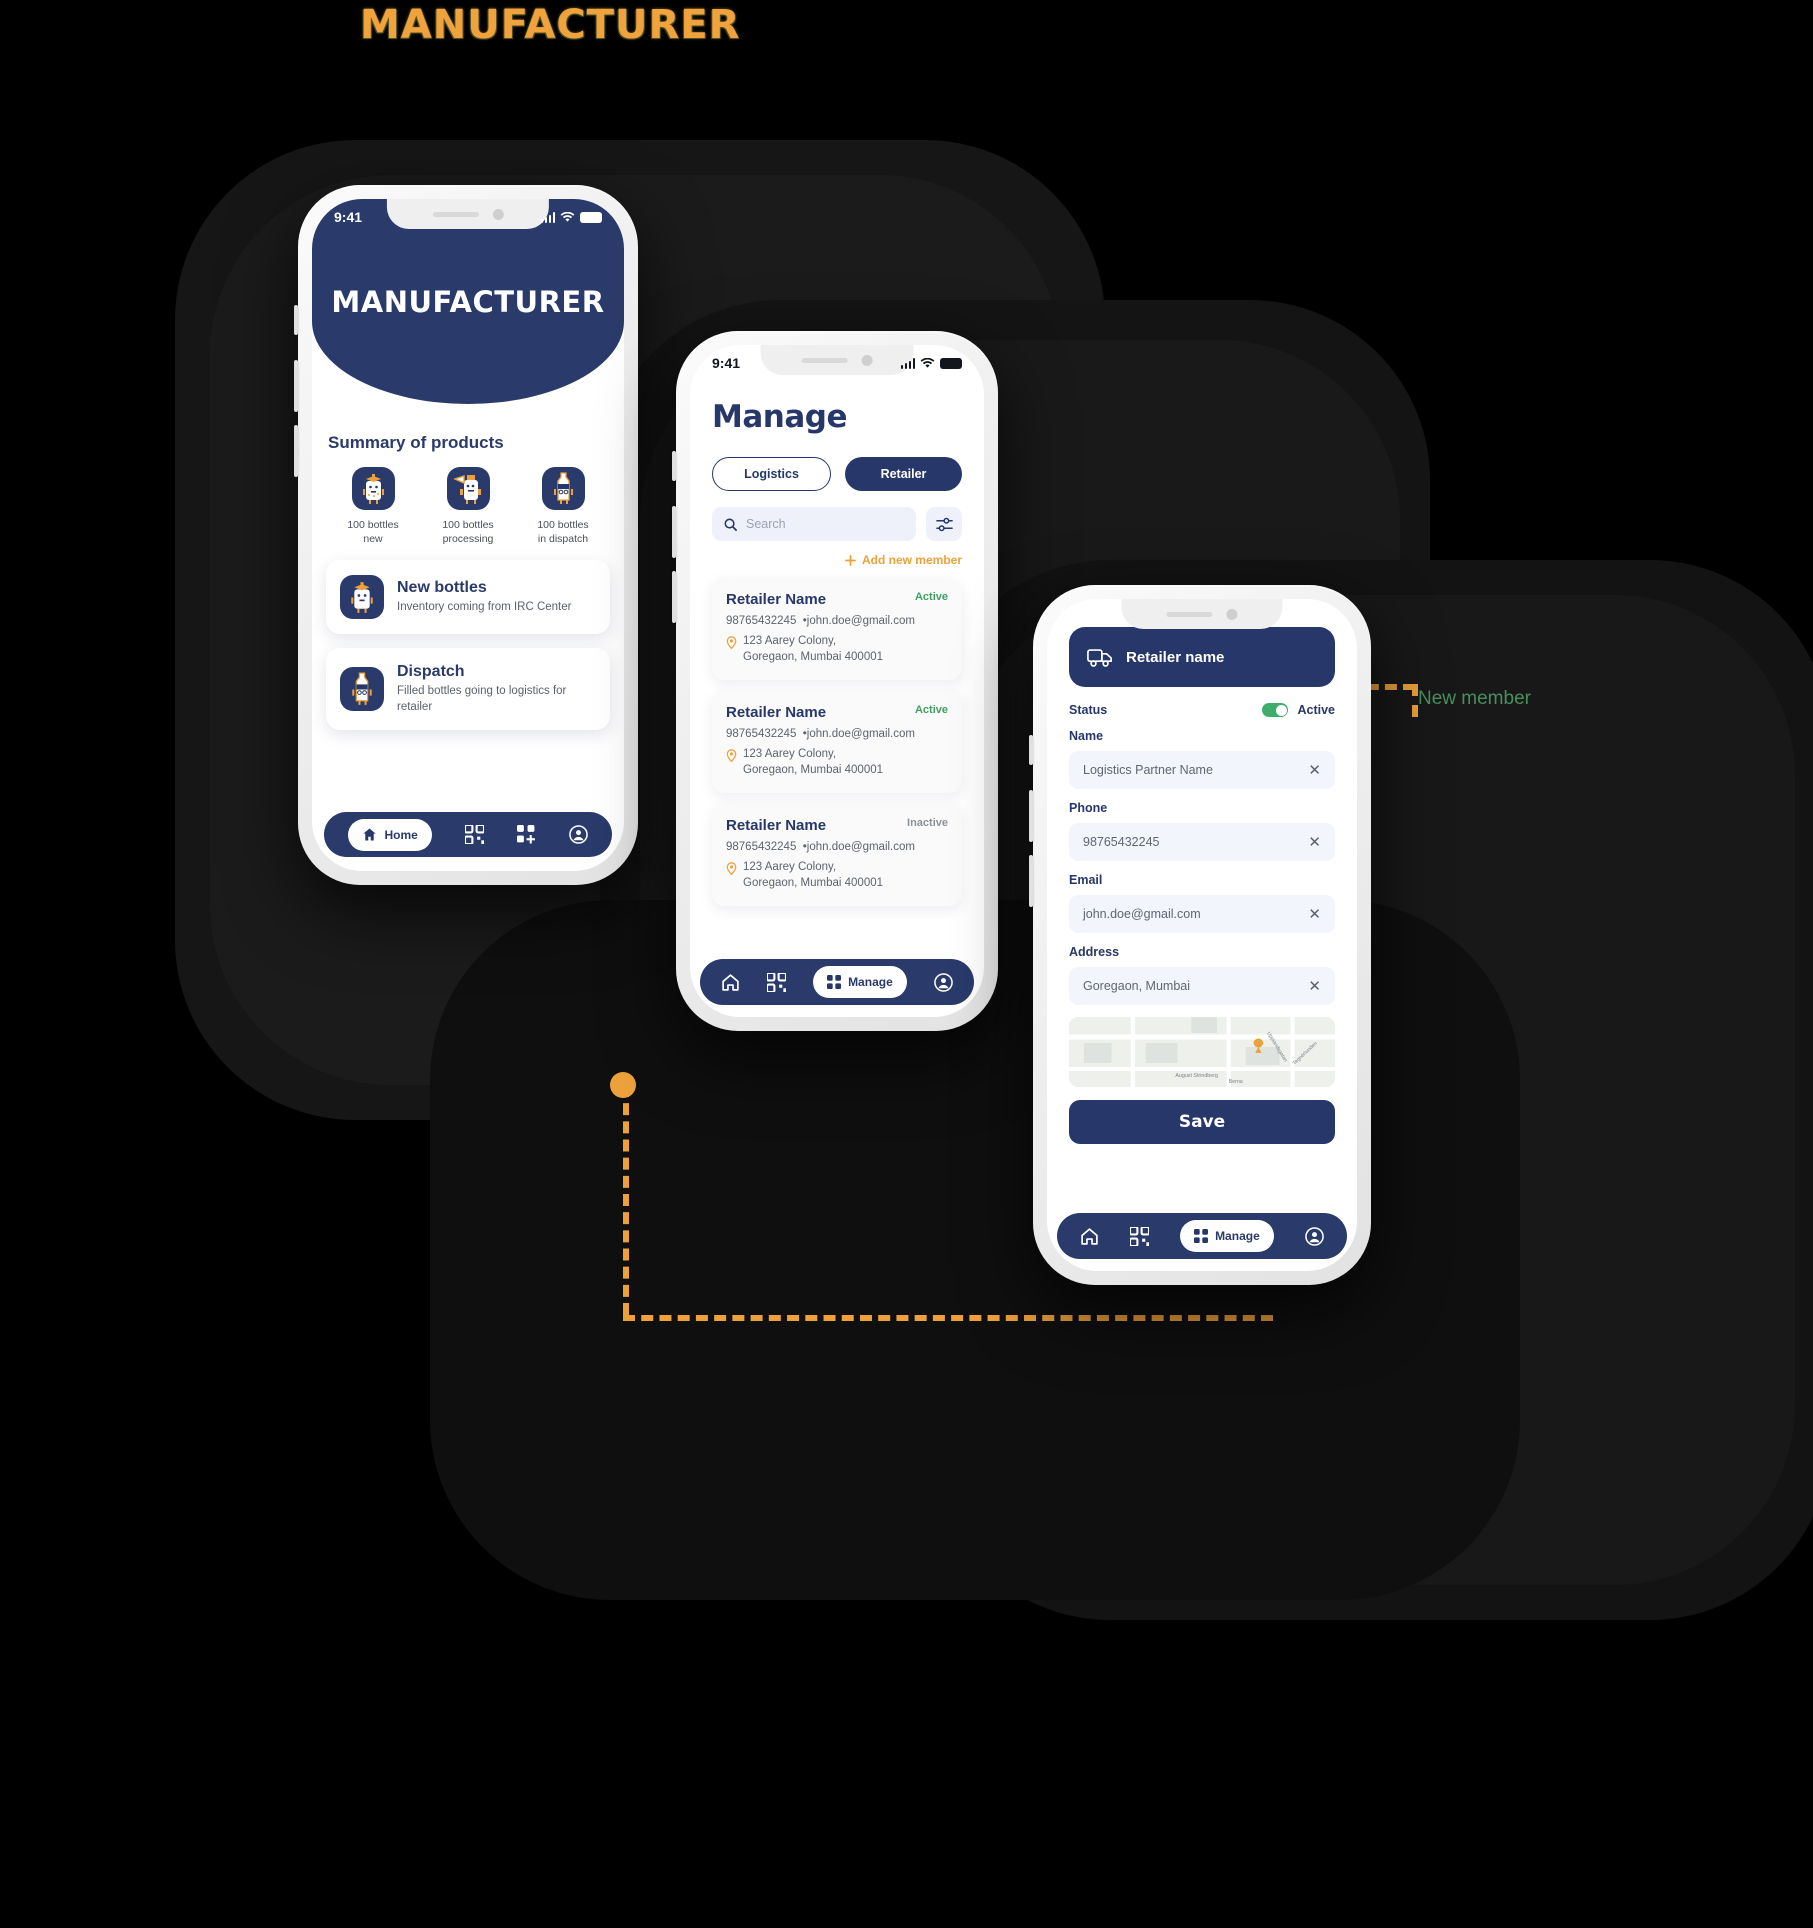 The height and width of the screenshot is (1928, 1813). Describe the element at coordinates (1094, 952) in the screenshot. I see `field-label-address: Address` at that location.